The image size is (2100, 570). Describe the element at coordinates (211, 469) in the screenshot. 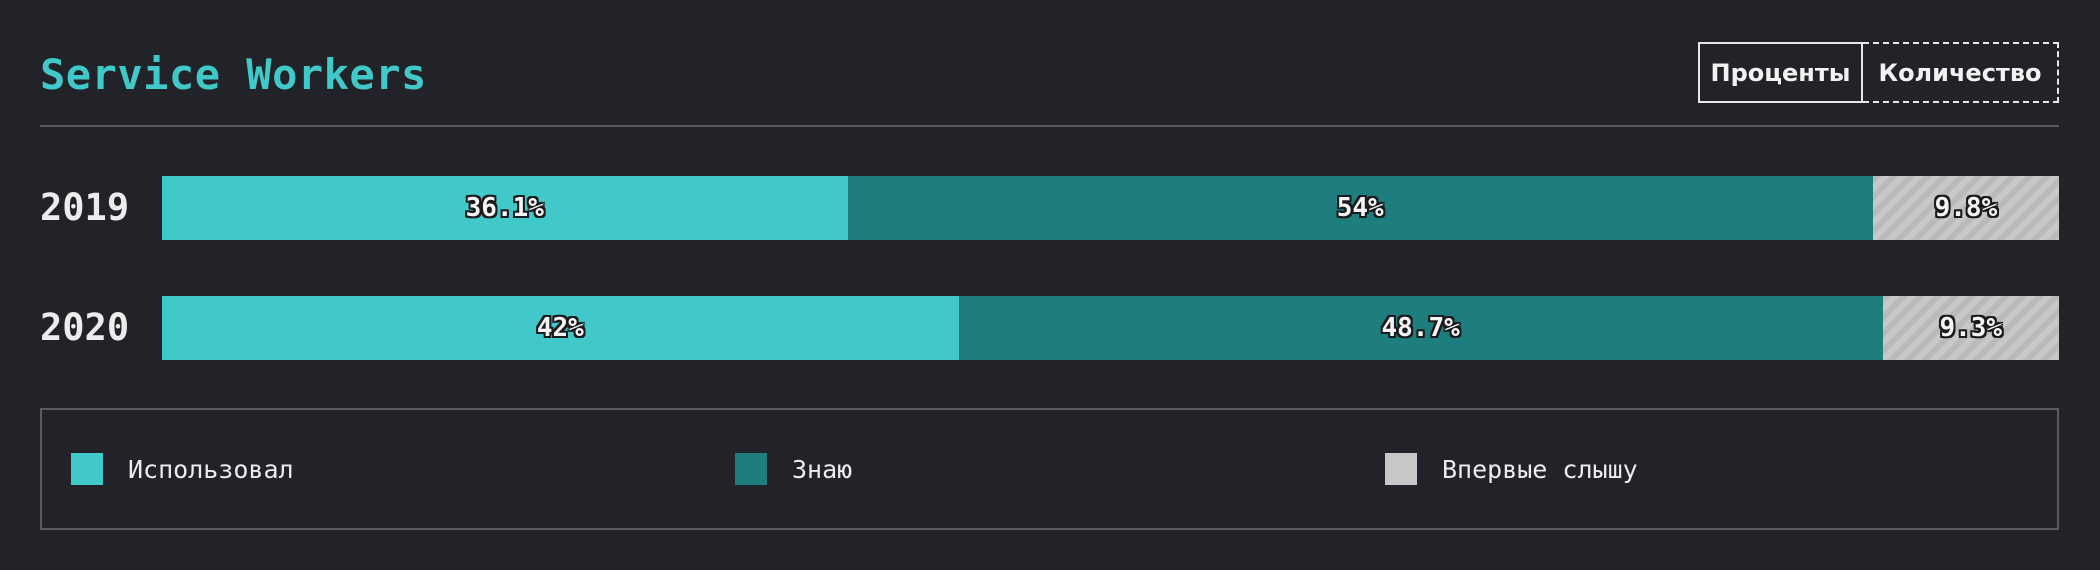

I see `legend-label-used: Использовал` at that location.